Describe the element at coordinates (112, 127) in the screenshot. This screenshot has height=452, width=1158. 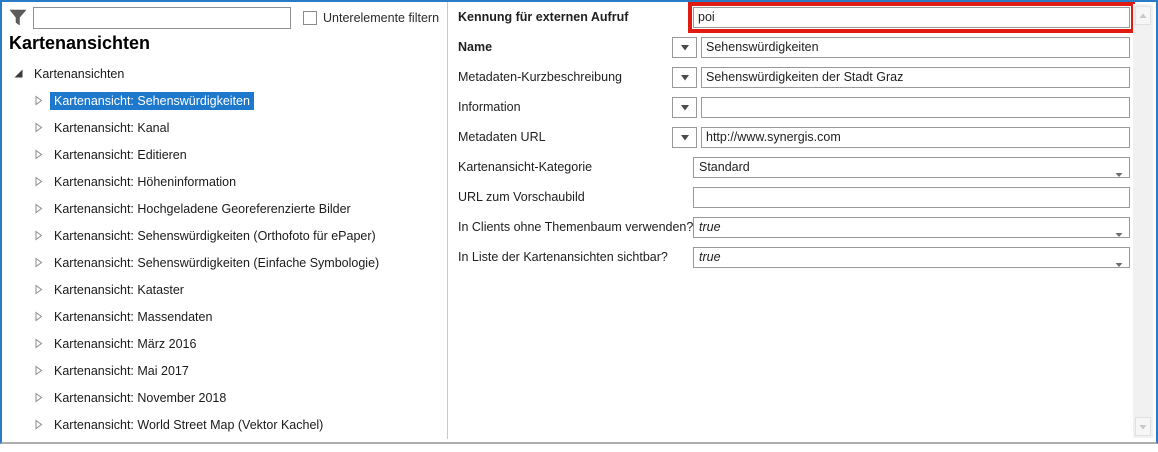
I see `tree-item-label: Kartenansicht: Kanal` at that location.